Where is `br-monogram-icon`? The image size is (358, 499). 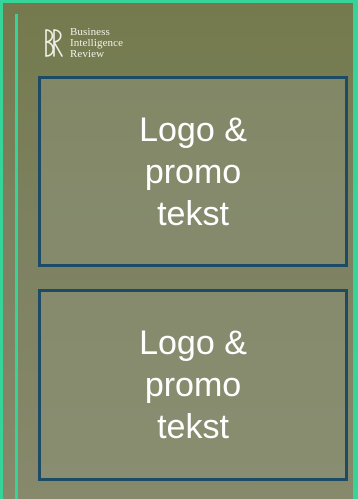 br-monogram-icon is located at coordinates (54, 43).